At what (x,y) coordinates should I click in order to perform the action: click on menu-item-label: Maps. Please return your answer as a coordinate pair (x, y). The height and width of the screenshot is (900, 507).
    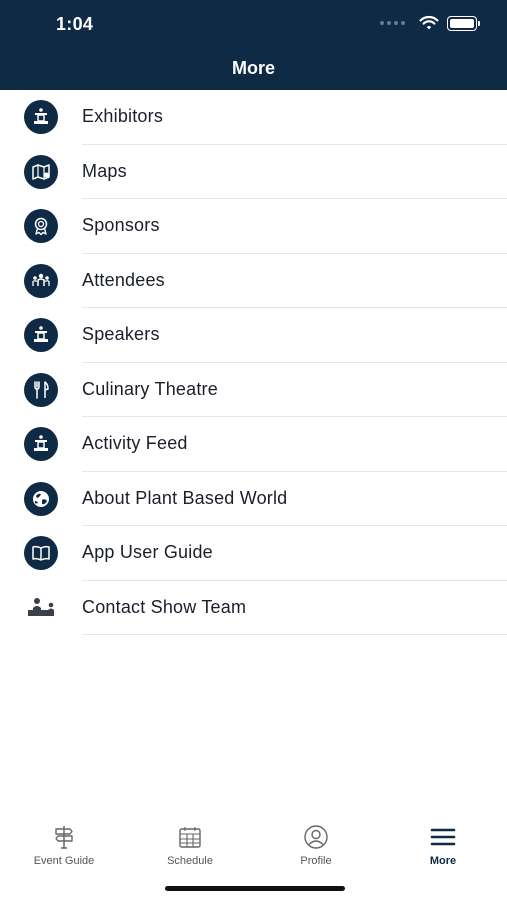
    Looking at the image, I should click on (104, 170).